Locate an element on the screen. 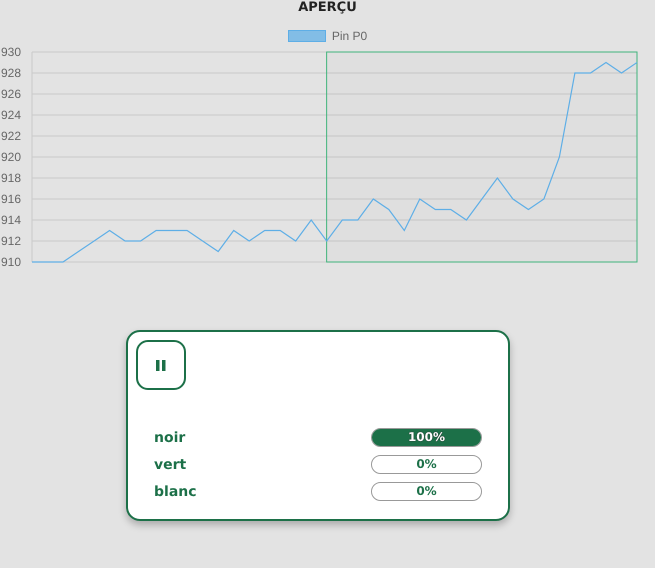 This screenshot has height=568, width=655. axis-label: 928 is located at coordinates (10, 73).